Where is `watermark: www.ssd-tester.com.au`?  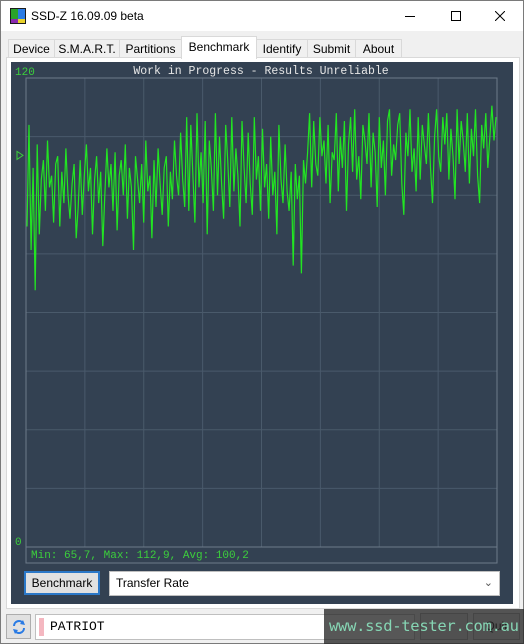
watermark: www.ssd-tester.com.au is located at coordinates (424, 626).